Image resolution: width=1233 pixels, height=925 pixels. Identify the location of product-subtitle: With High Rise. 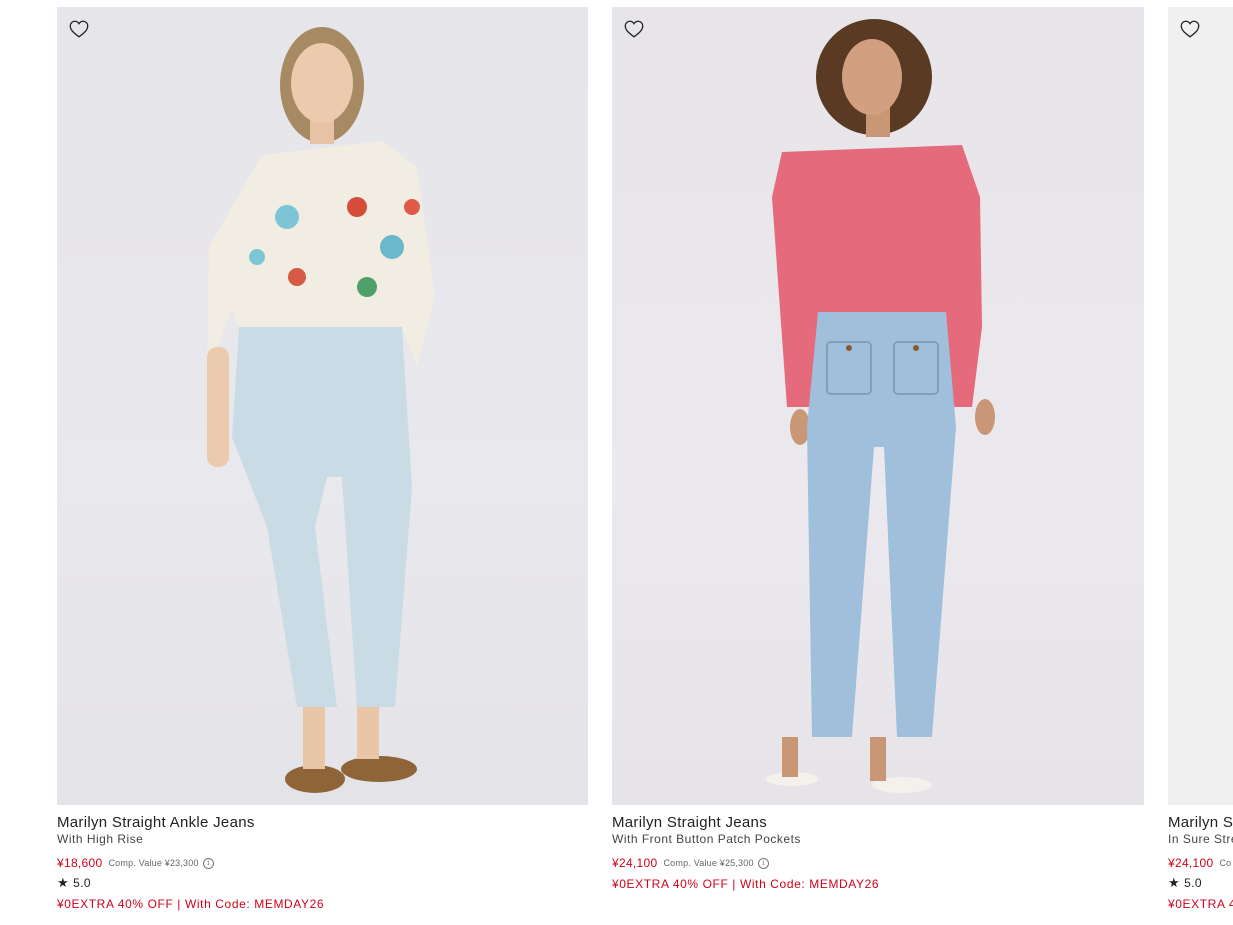
(100, 839).